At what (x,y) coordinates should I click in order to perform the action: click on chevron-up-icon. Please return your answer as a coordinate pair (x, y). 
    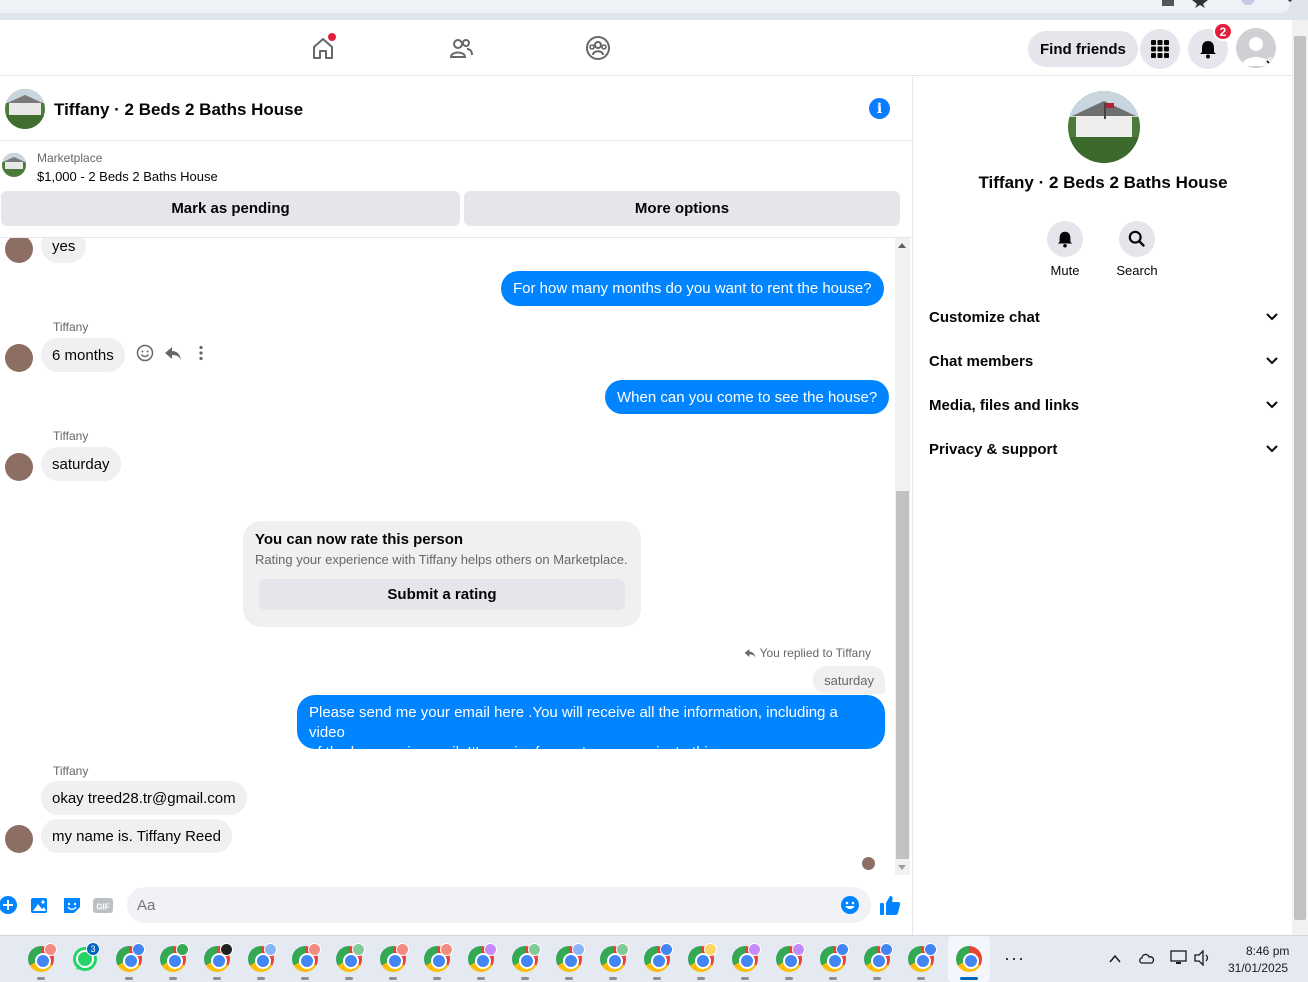
    Looking at the image, I should click on (1115, 959).